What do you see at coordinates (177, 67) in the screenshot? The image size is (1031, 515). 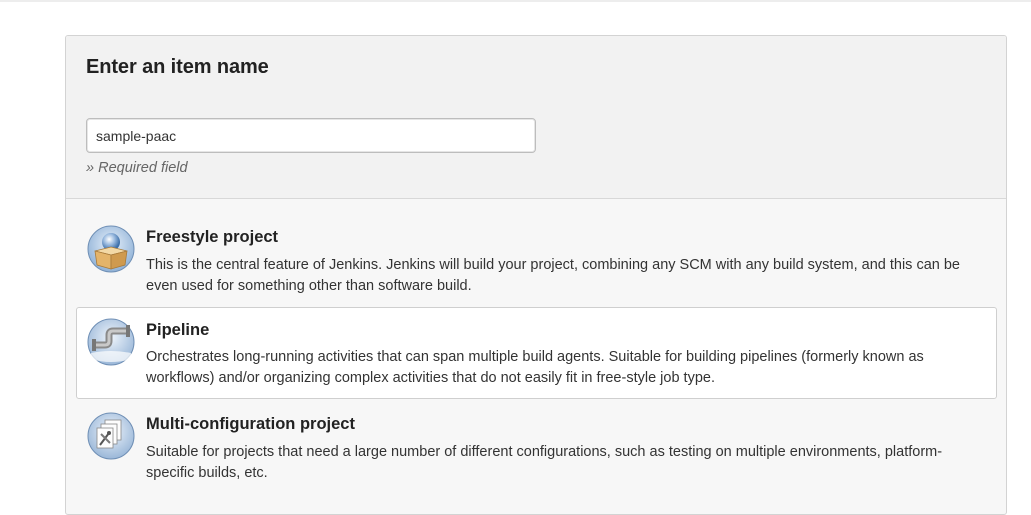 I see `page-title: Enter an item name` at bounding box center [177, 67].